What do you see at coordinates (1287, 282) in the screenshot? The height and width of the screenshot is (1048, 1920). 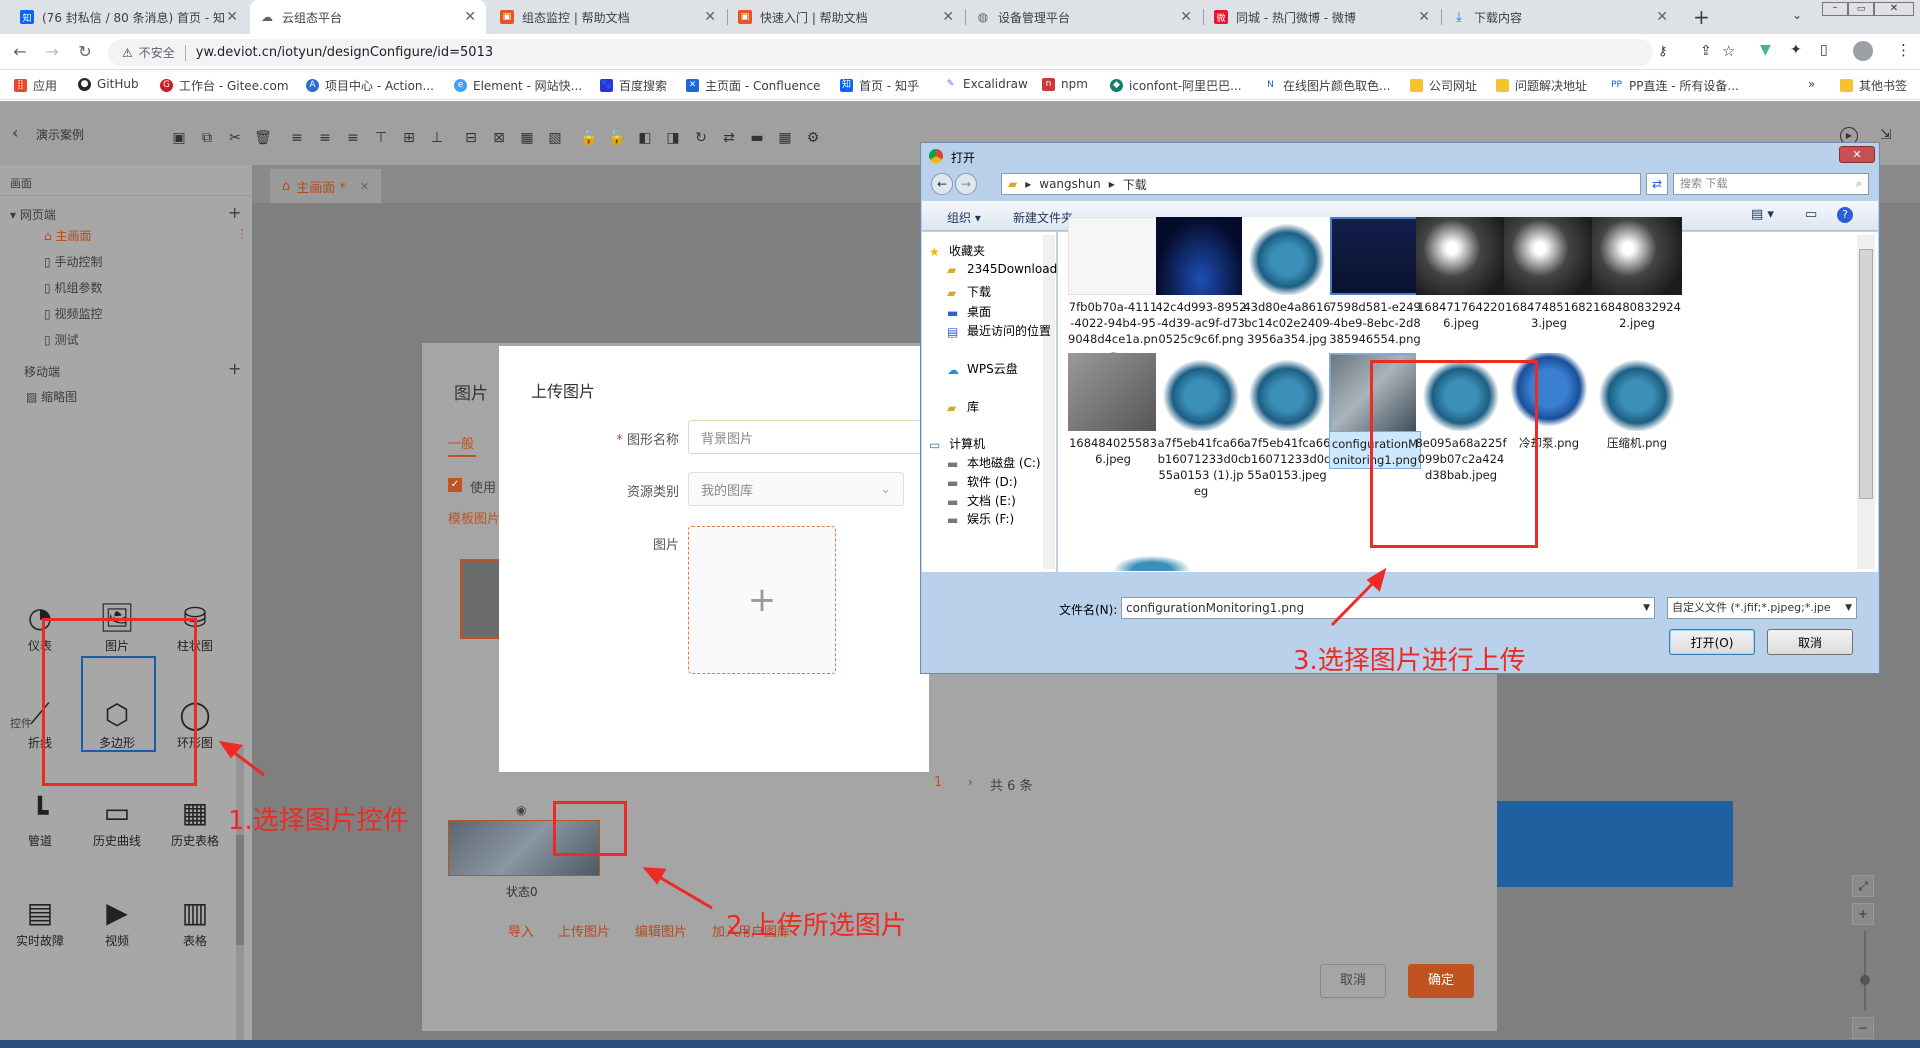 I see `file-item: 43d80e4a8616bc14c02e24093956a354.jpg` at bounding box center [1287, 282].